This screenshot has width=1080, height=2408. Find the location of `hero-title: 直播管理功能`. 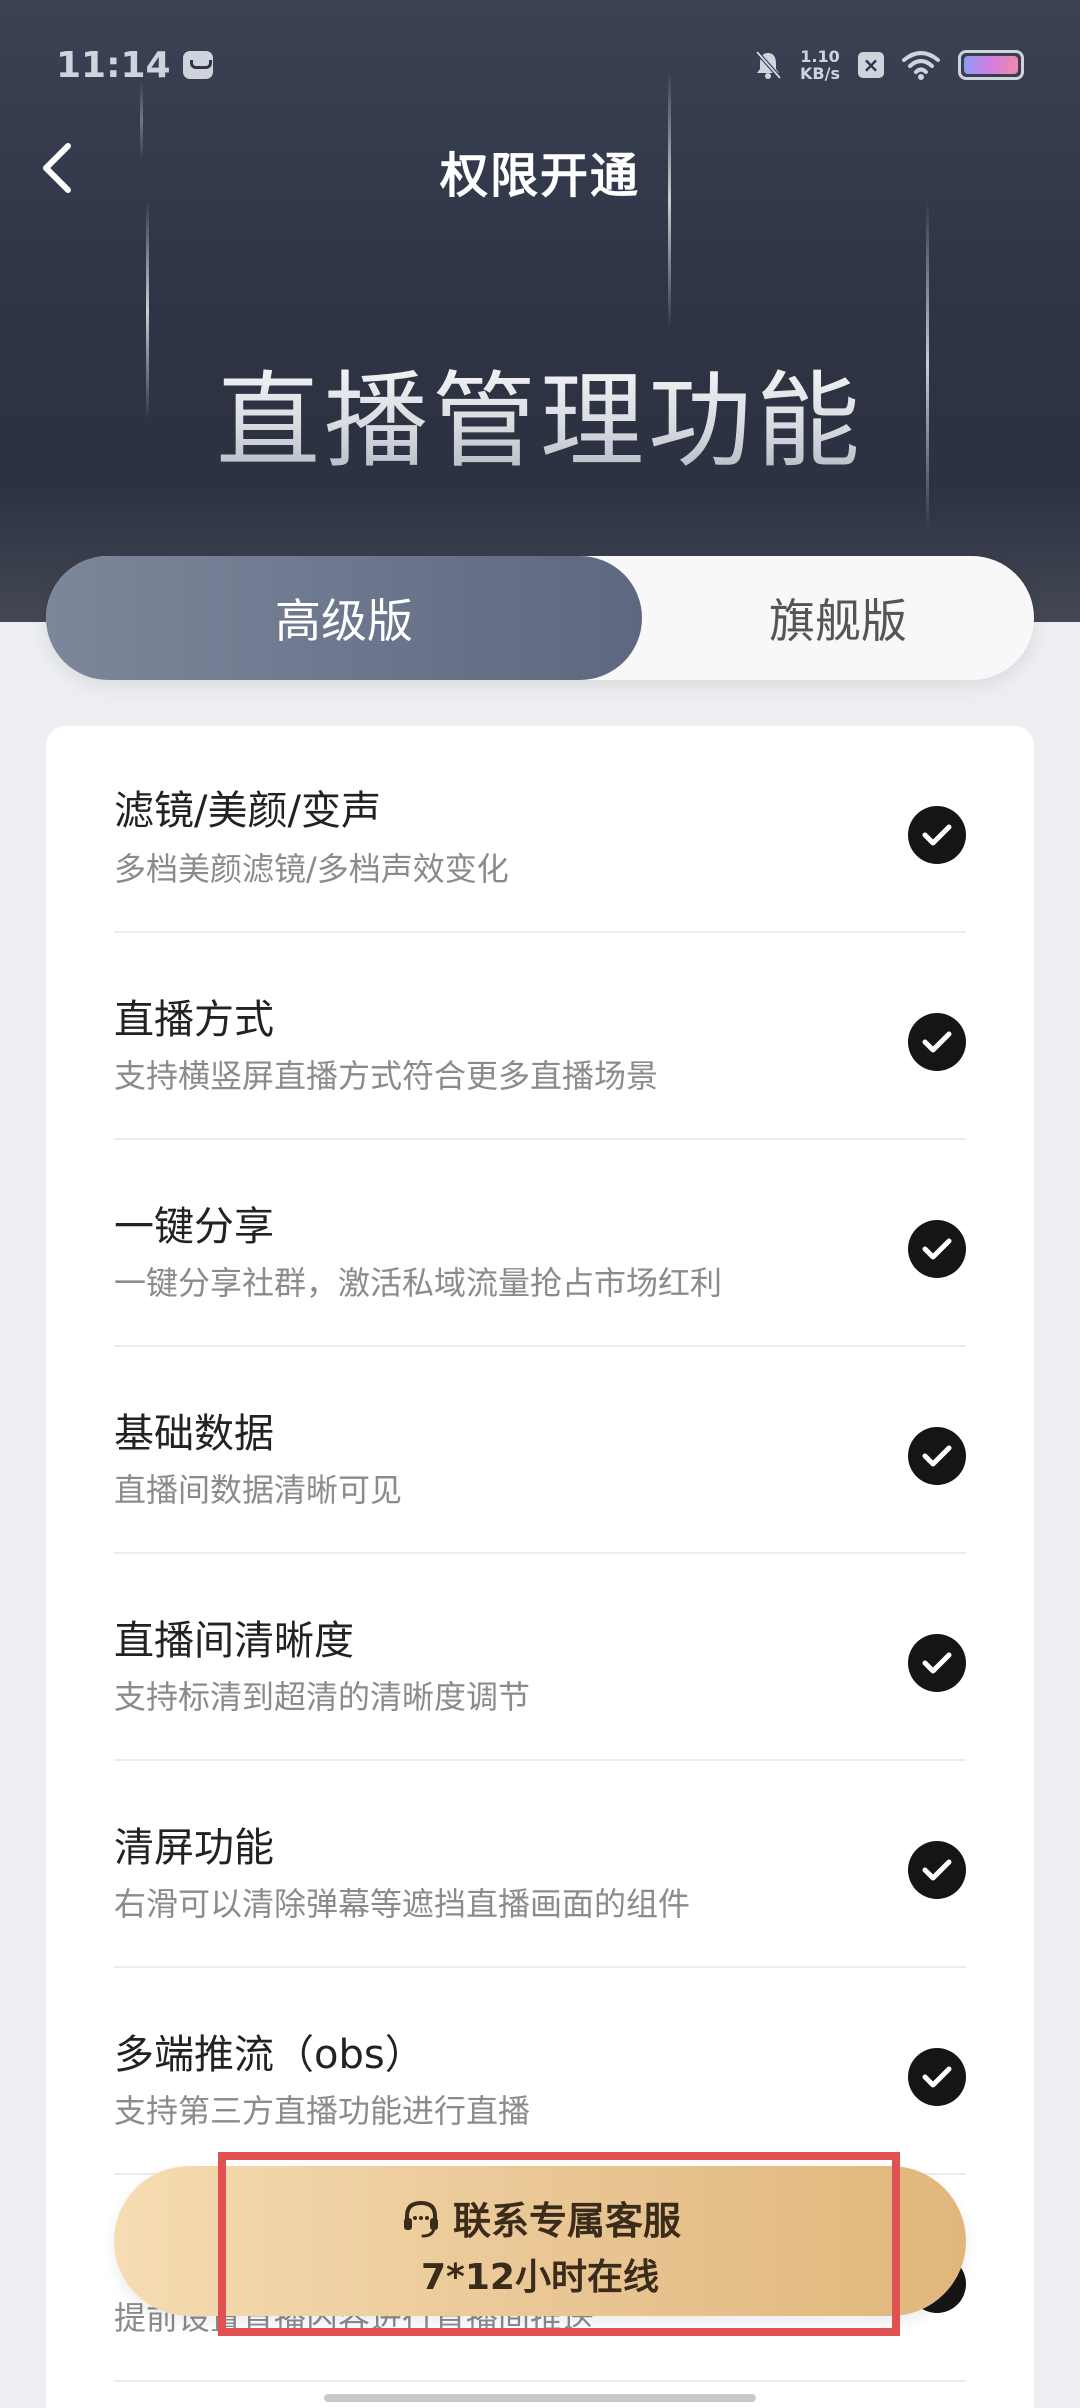

hero-title: 直播管理功能 is located at coordinates (540, 411).